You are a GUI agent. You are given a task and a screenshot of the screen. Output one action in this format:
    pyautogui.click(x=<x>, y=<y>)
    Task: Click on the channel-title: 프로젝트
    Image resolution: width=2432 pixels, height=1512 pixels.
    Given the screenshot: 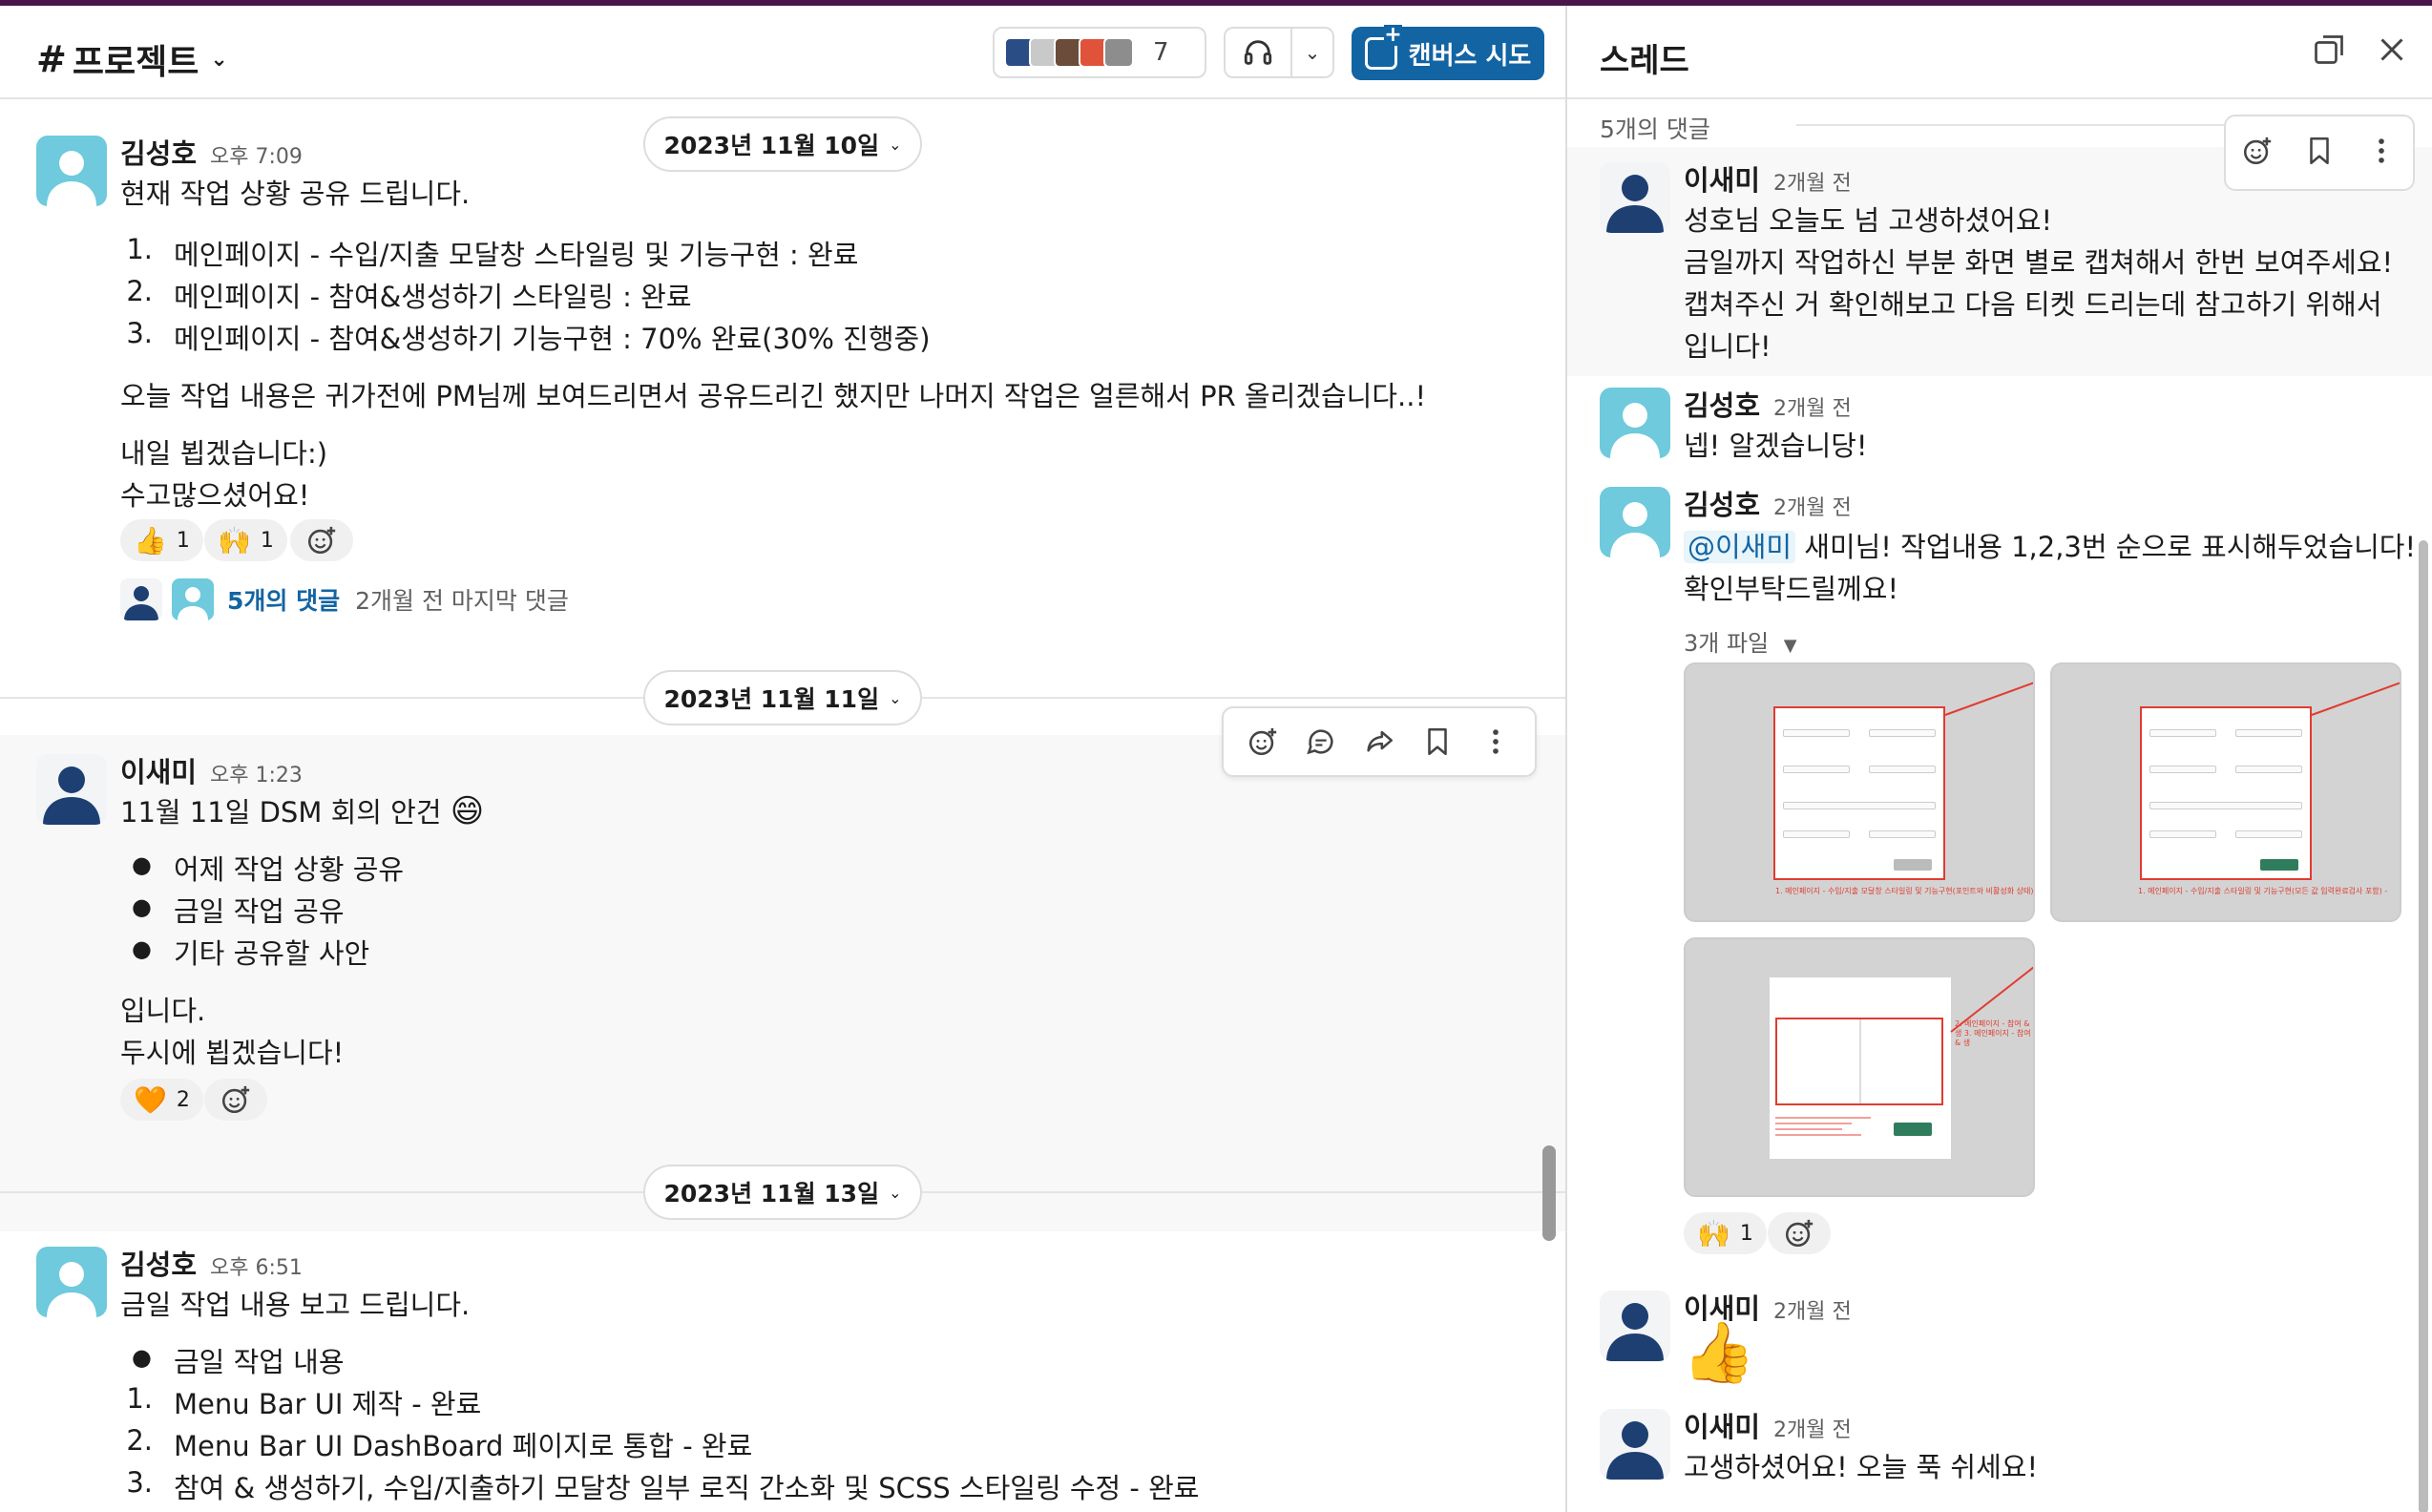 What is the action you would take?
    pyautogui.click(x=135, y=63)
    